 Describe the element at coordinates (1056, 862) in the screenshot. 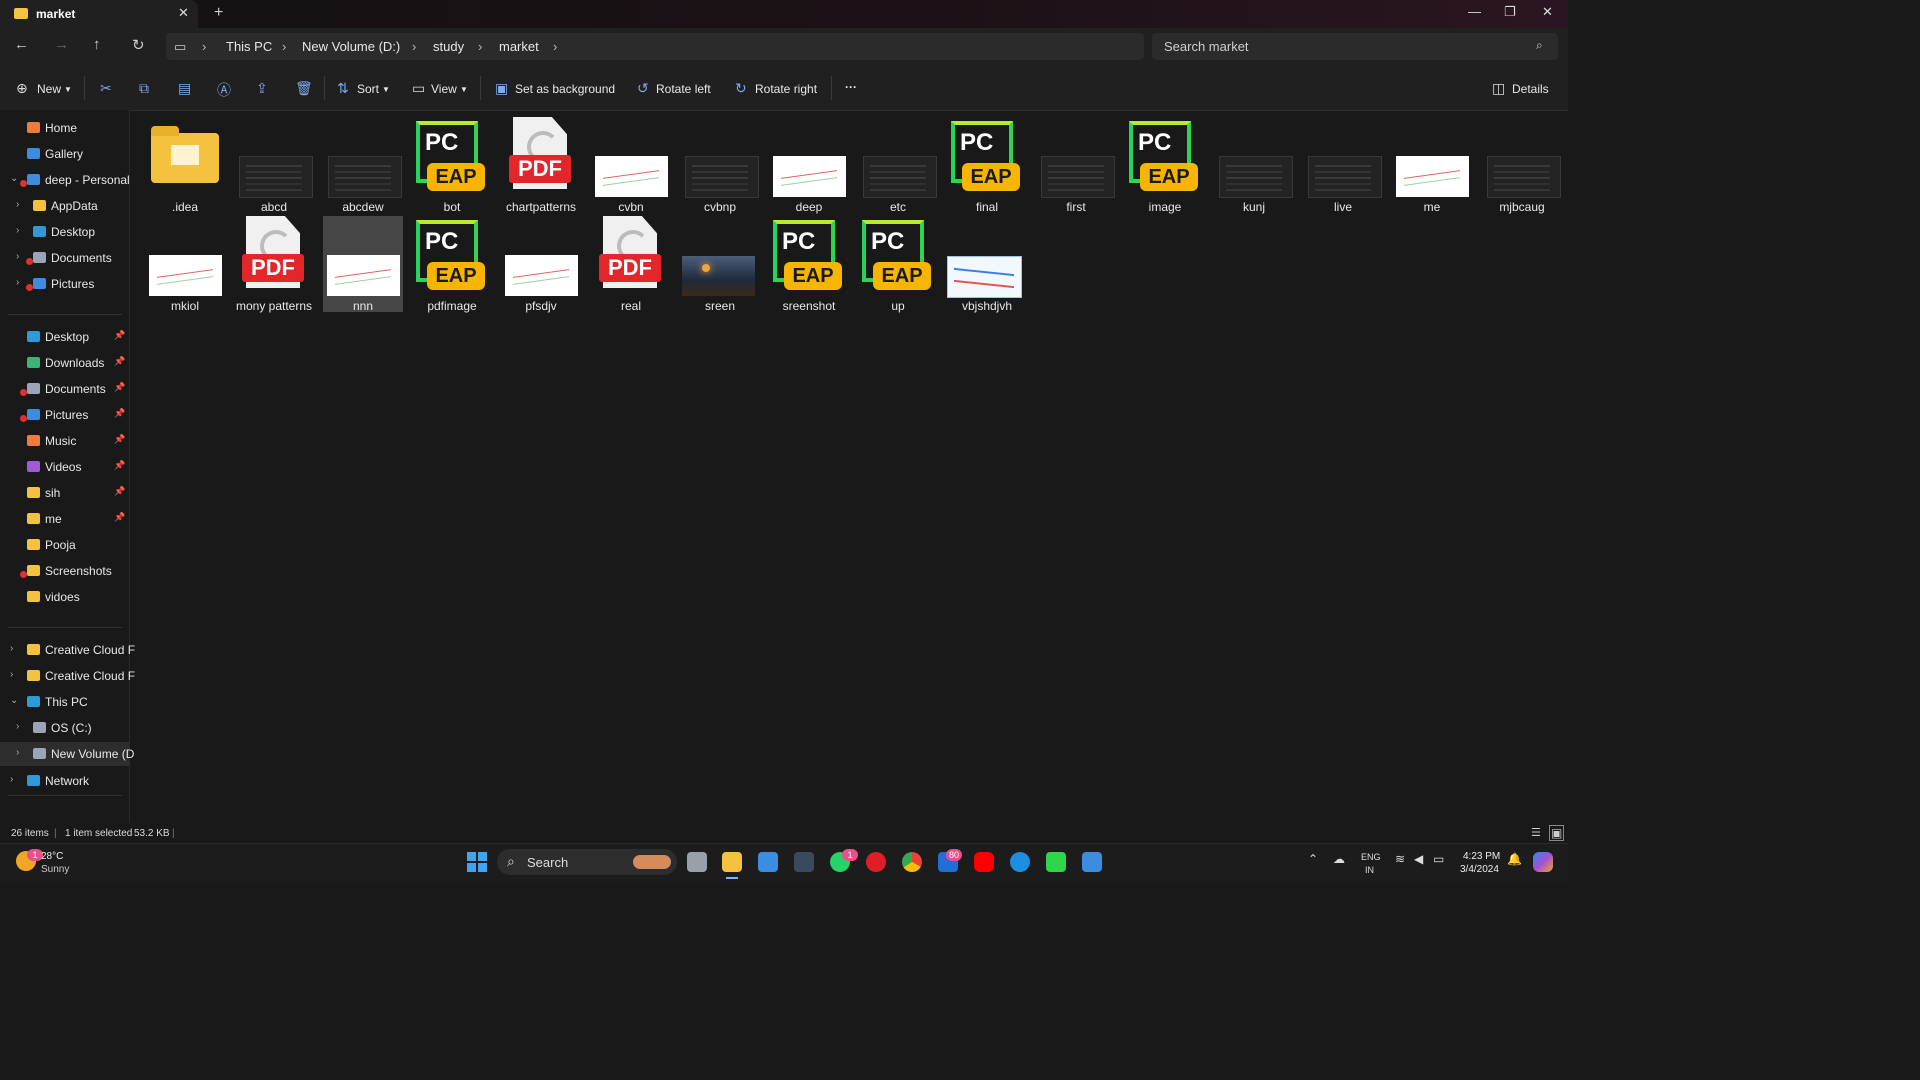

I see `pycharm-icon` at that location.